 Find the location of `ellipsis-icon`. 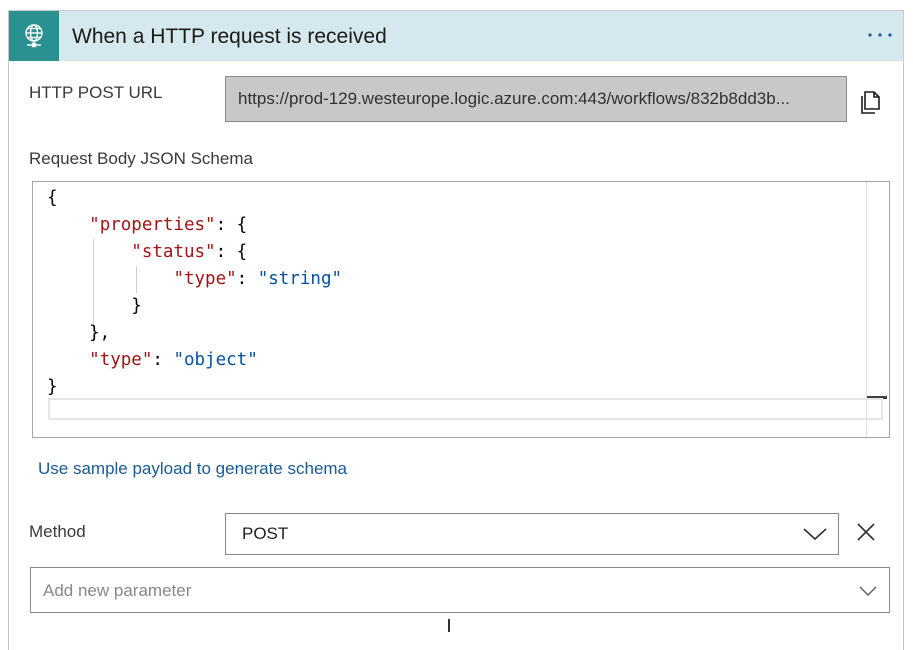

ellipsis-icon is located at coordinates (880, 35).